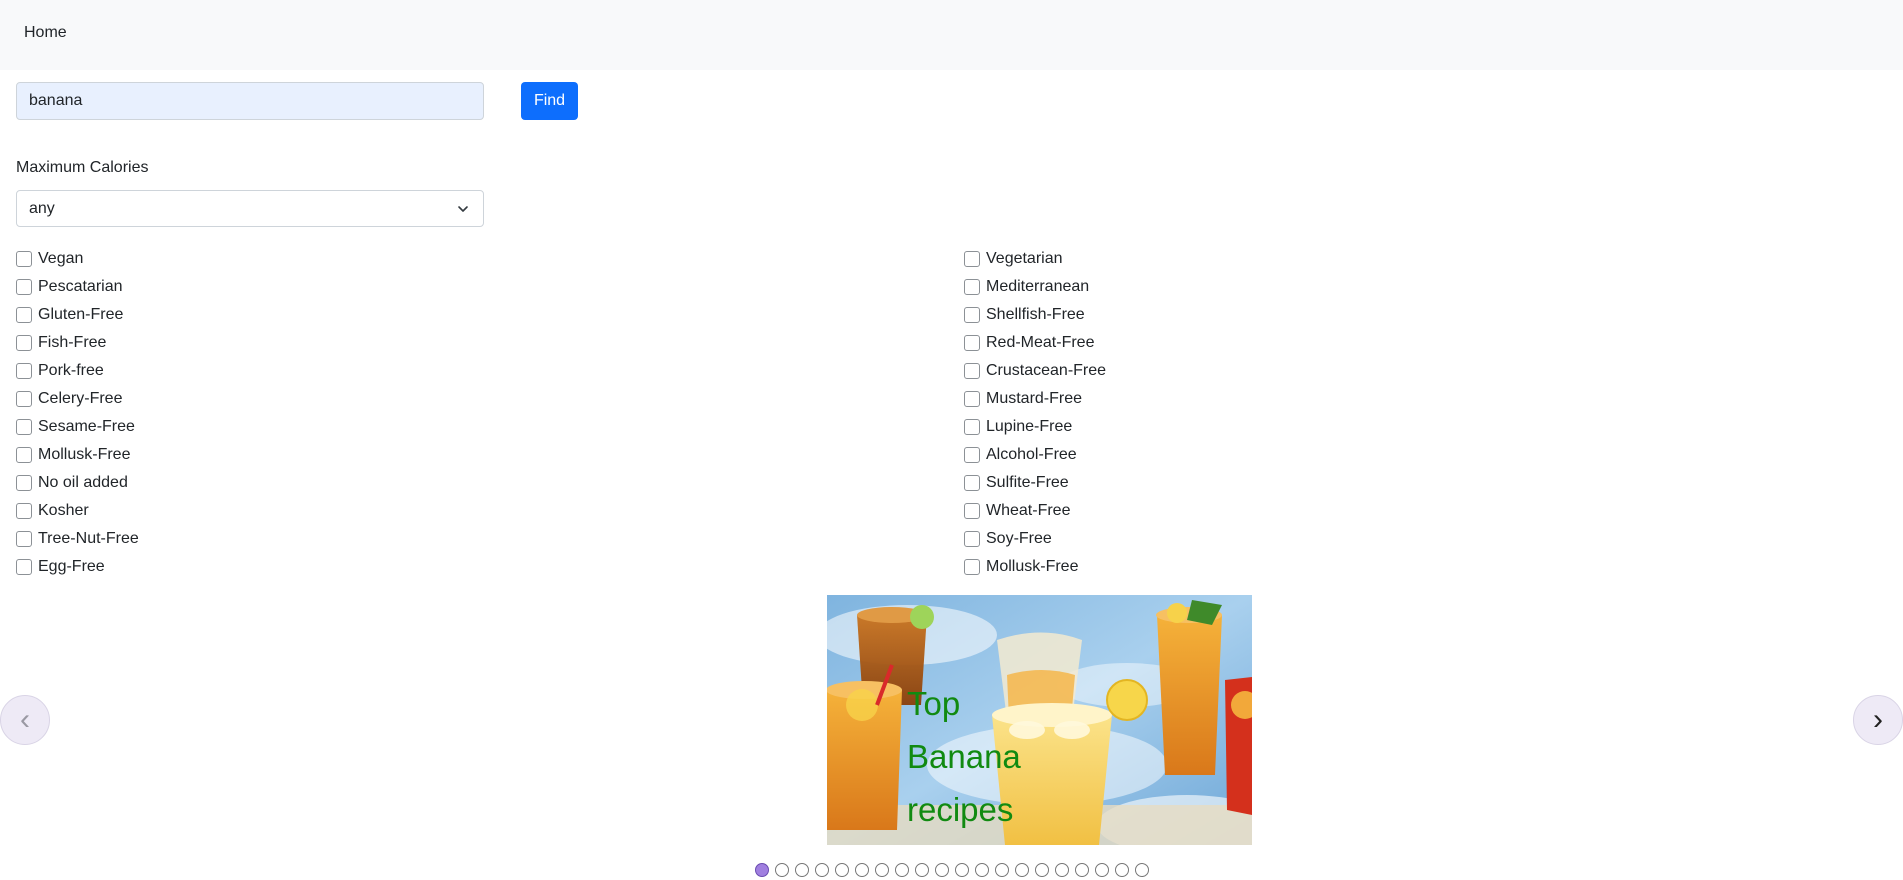 This screenshot has height=880, width=1903. I want to click on health-filter-option: Shellfish-Free, so click(1035, 315).